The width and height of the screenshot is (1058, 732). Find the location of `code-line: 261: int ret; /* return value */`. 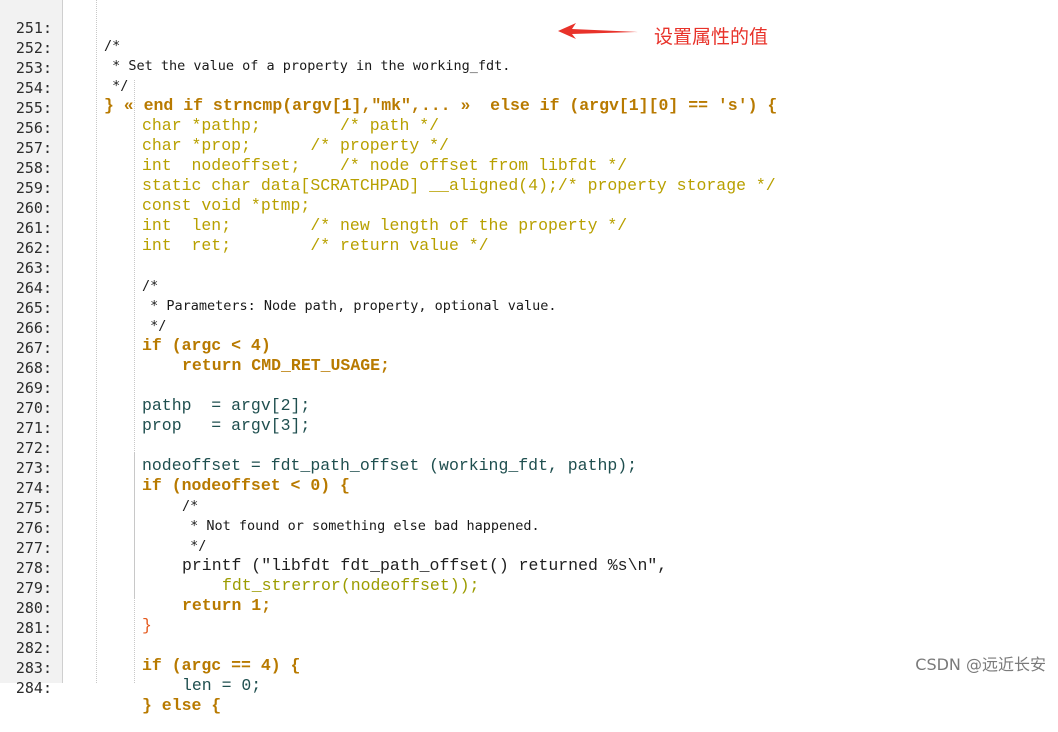

code-line: 261: int ret; /* return value */ is located at coordinates (529, 227).